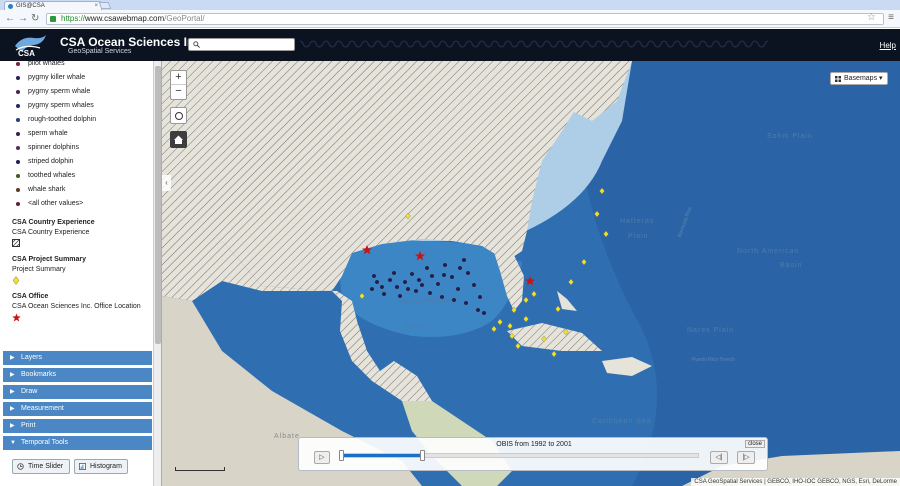 This screenshot has width=900, height=486. I want to click on legend-section-label: CSA Country Experience, so click(51, 232).